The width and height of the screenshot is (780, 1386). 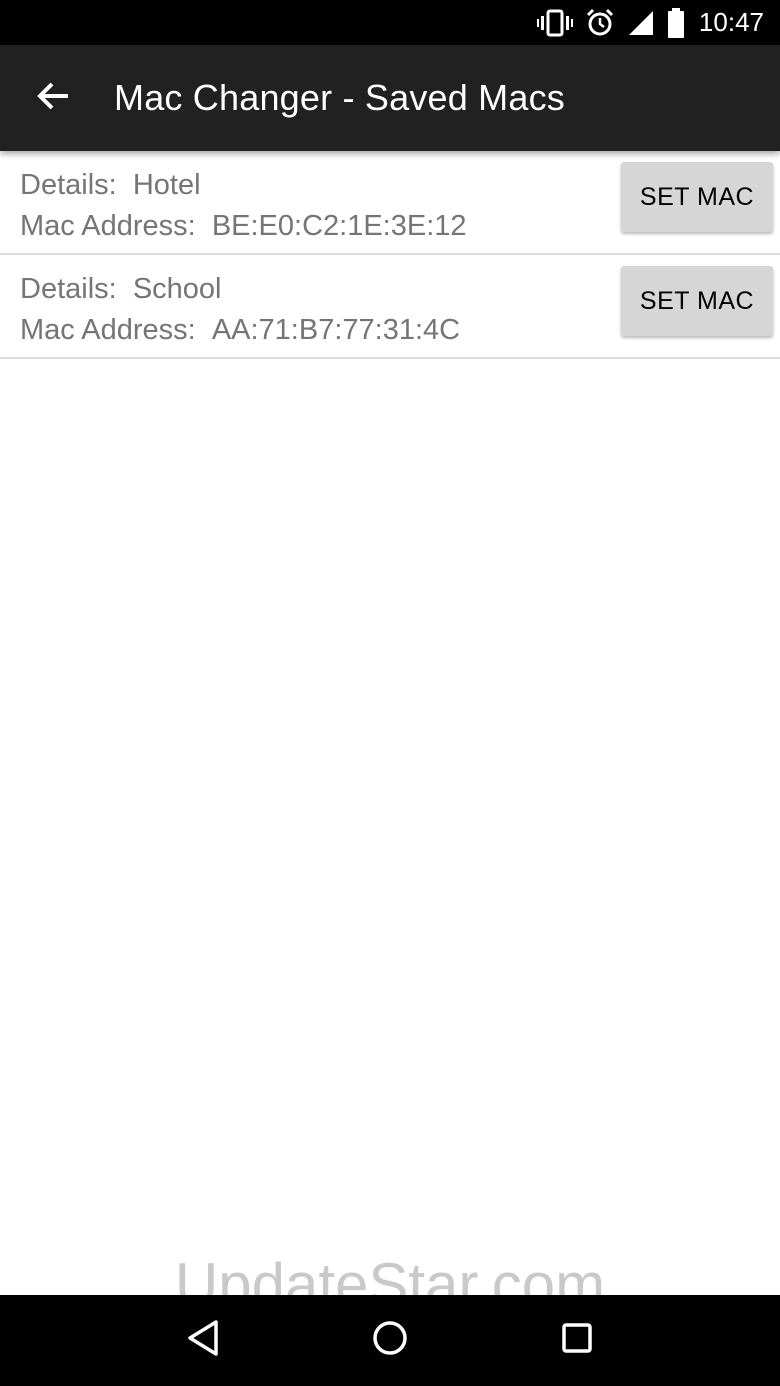 I want to click on nav-recents-icon, so click(x=577, y=1340).